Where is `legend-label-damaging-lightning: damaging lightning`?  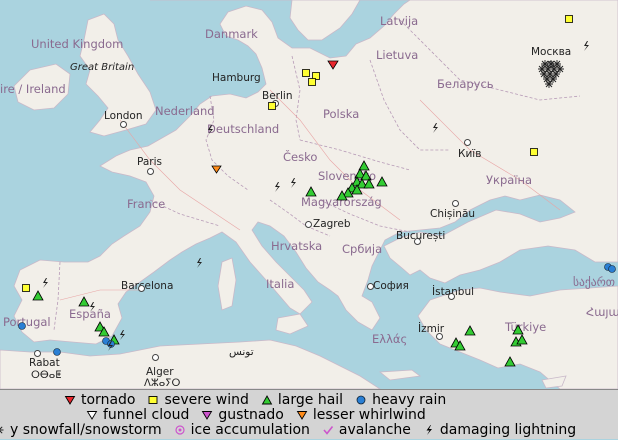 legend-label-damaging-lightning: damaging lightning is located at coordinates (508, 430).